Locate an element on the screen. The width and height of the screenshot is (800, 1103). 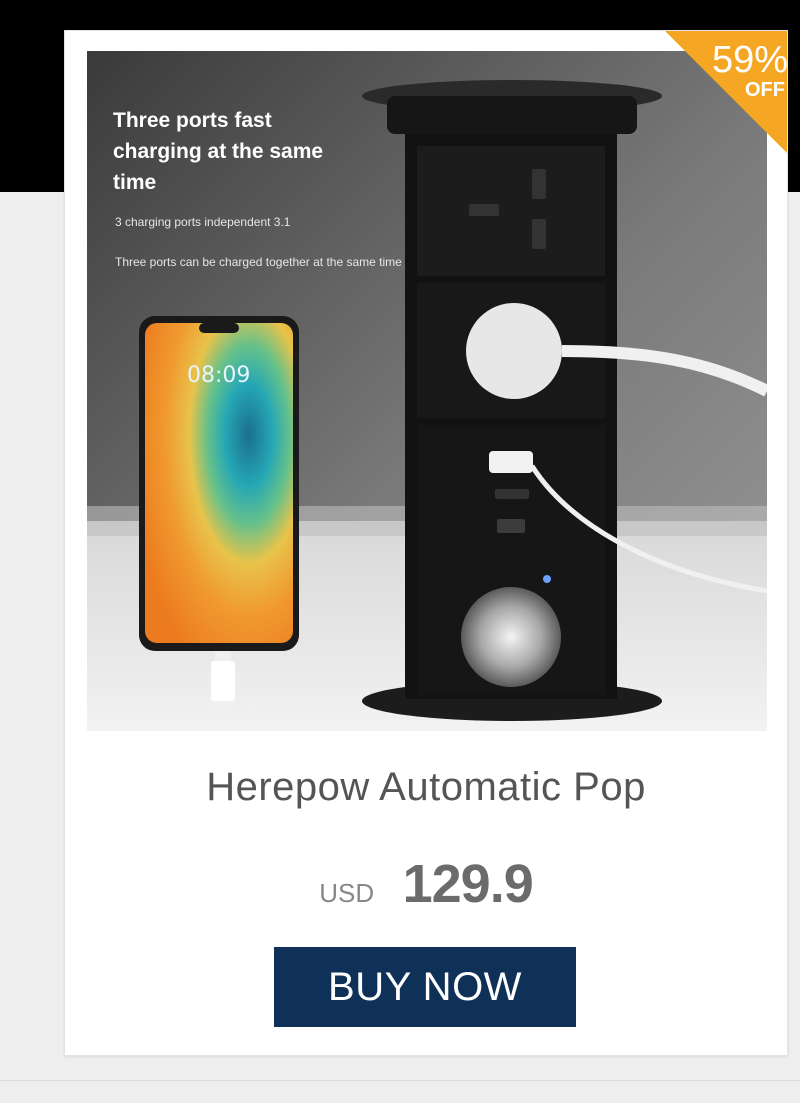
buy-now-button: BUY NOW is located at coordinates (425, 987).